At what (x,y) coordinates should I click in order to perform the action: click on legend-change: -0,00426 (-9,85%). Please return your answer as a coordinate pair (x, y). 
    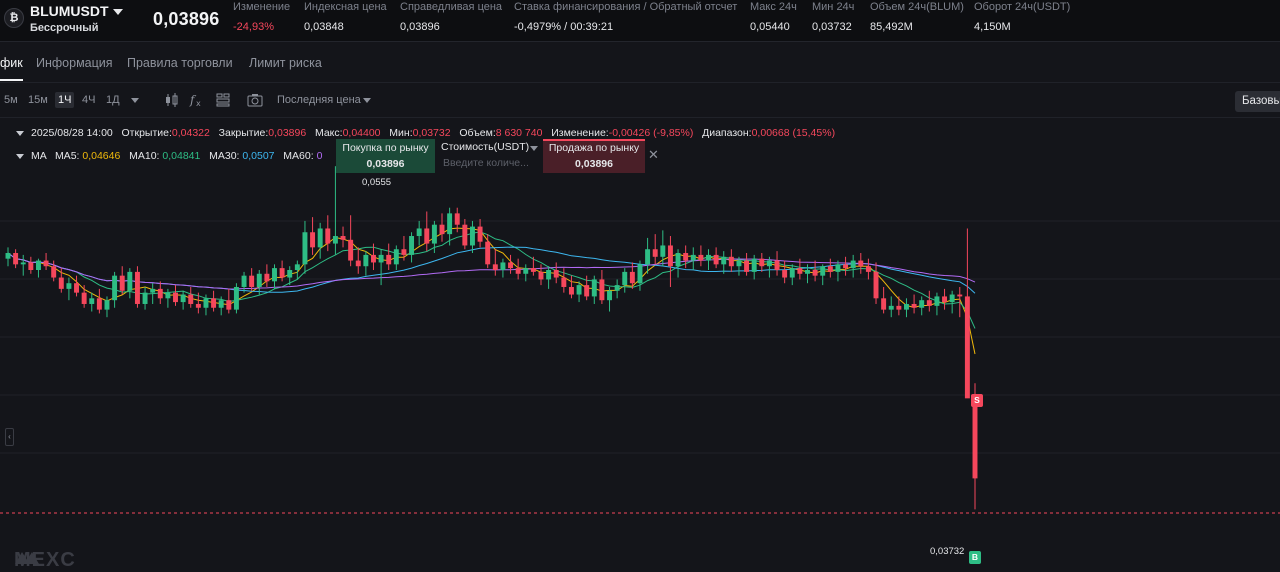
    Looking at the image, I should click on (651, 133).